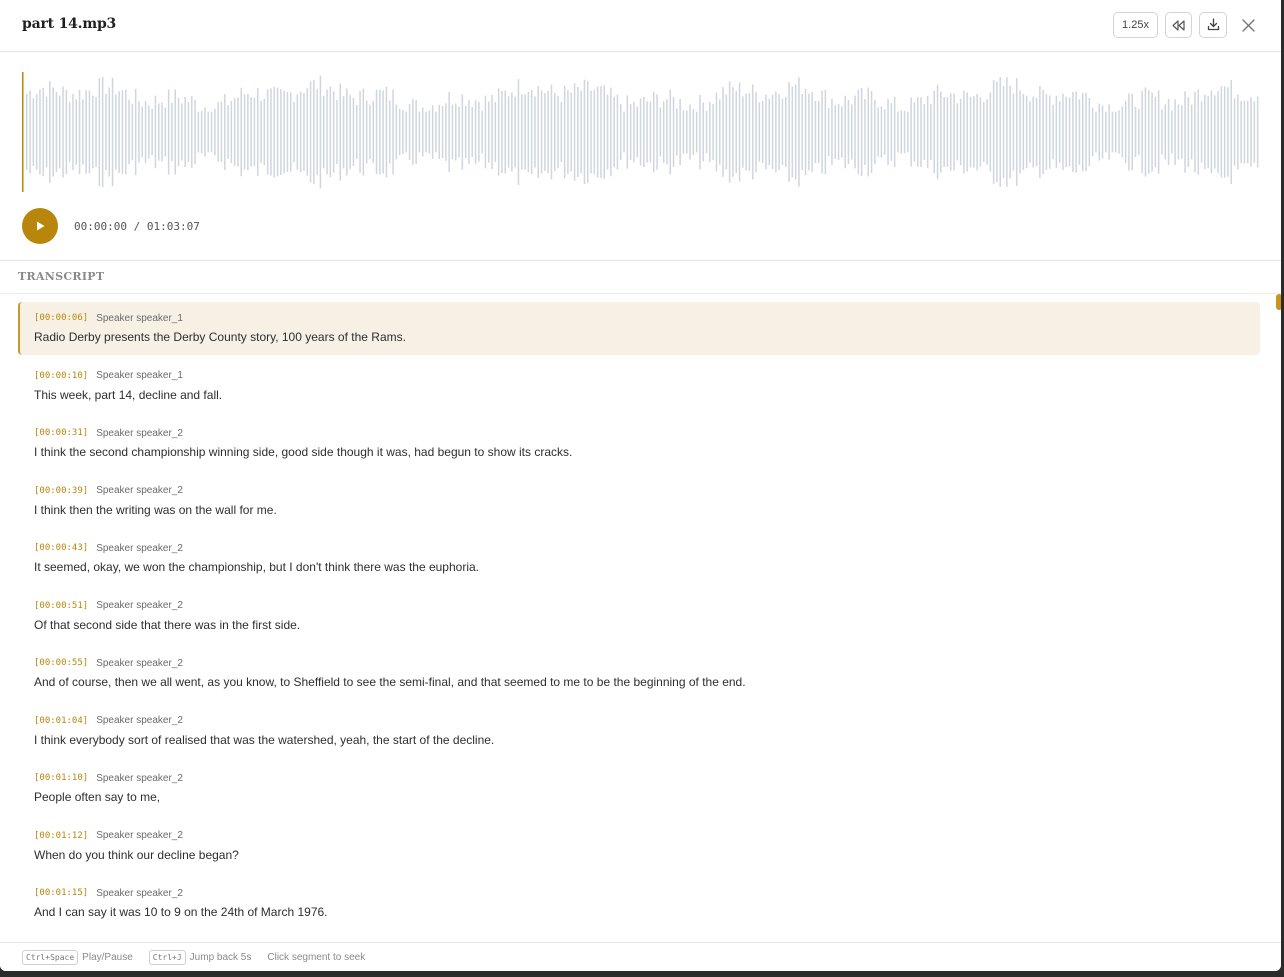  I want to click on playback-speed-button: 1.25x, so click(1135, 25).